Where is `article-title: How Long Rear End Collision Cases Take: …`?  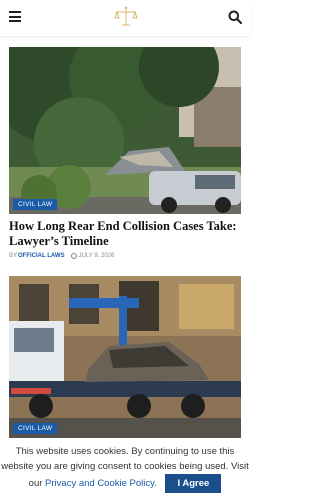
article-title: How Long Rear End Collision Cases Take: … is located at coordinates (125, 234).